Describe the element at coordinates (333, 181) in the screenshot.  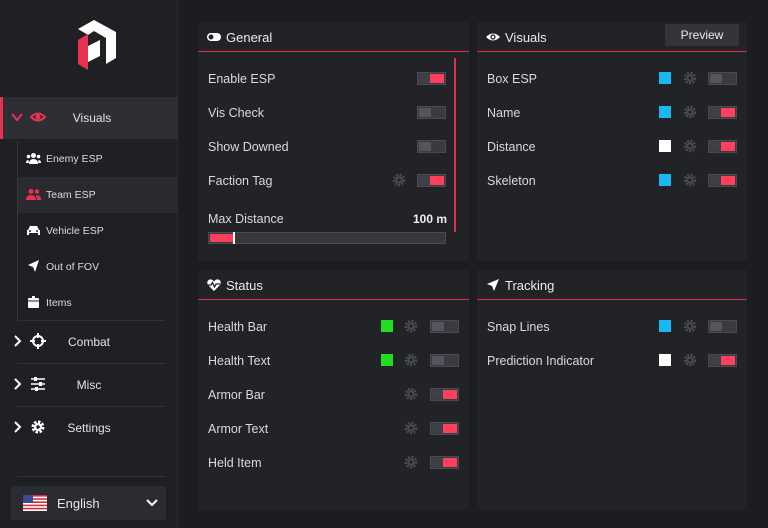
I see `setting-row-faction-tag: Faction Tag` at that location.